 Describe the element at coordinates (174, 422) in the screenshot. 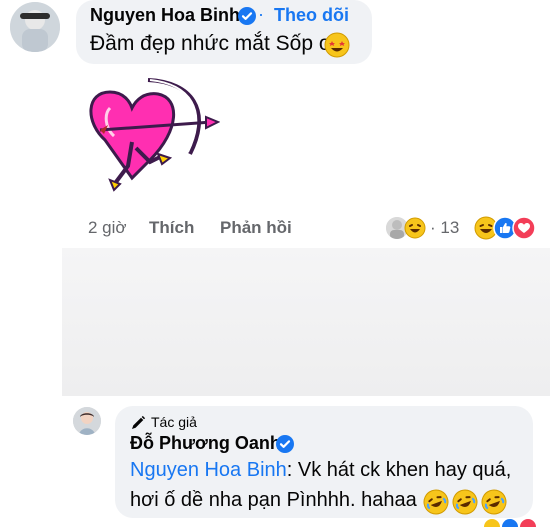

I see `author-role-label: Tác giả` at that location.